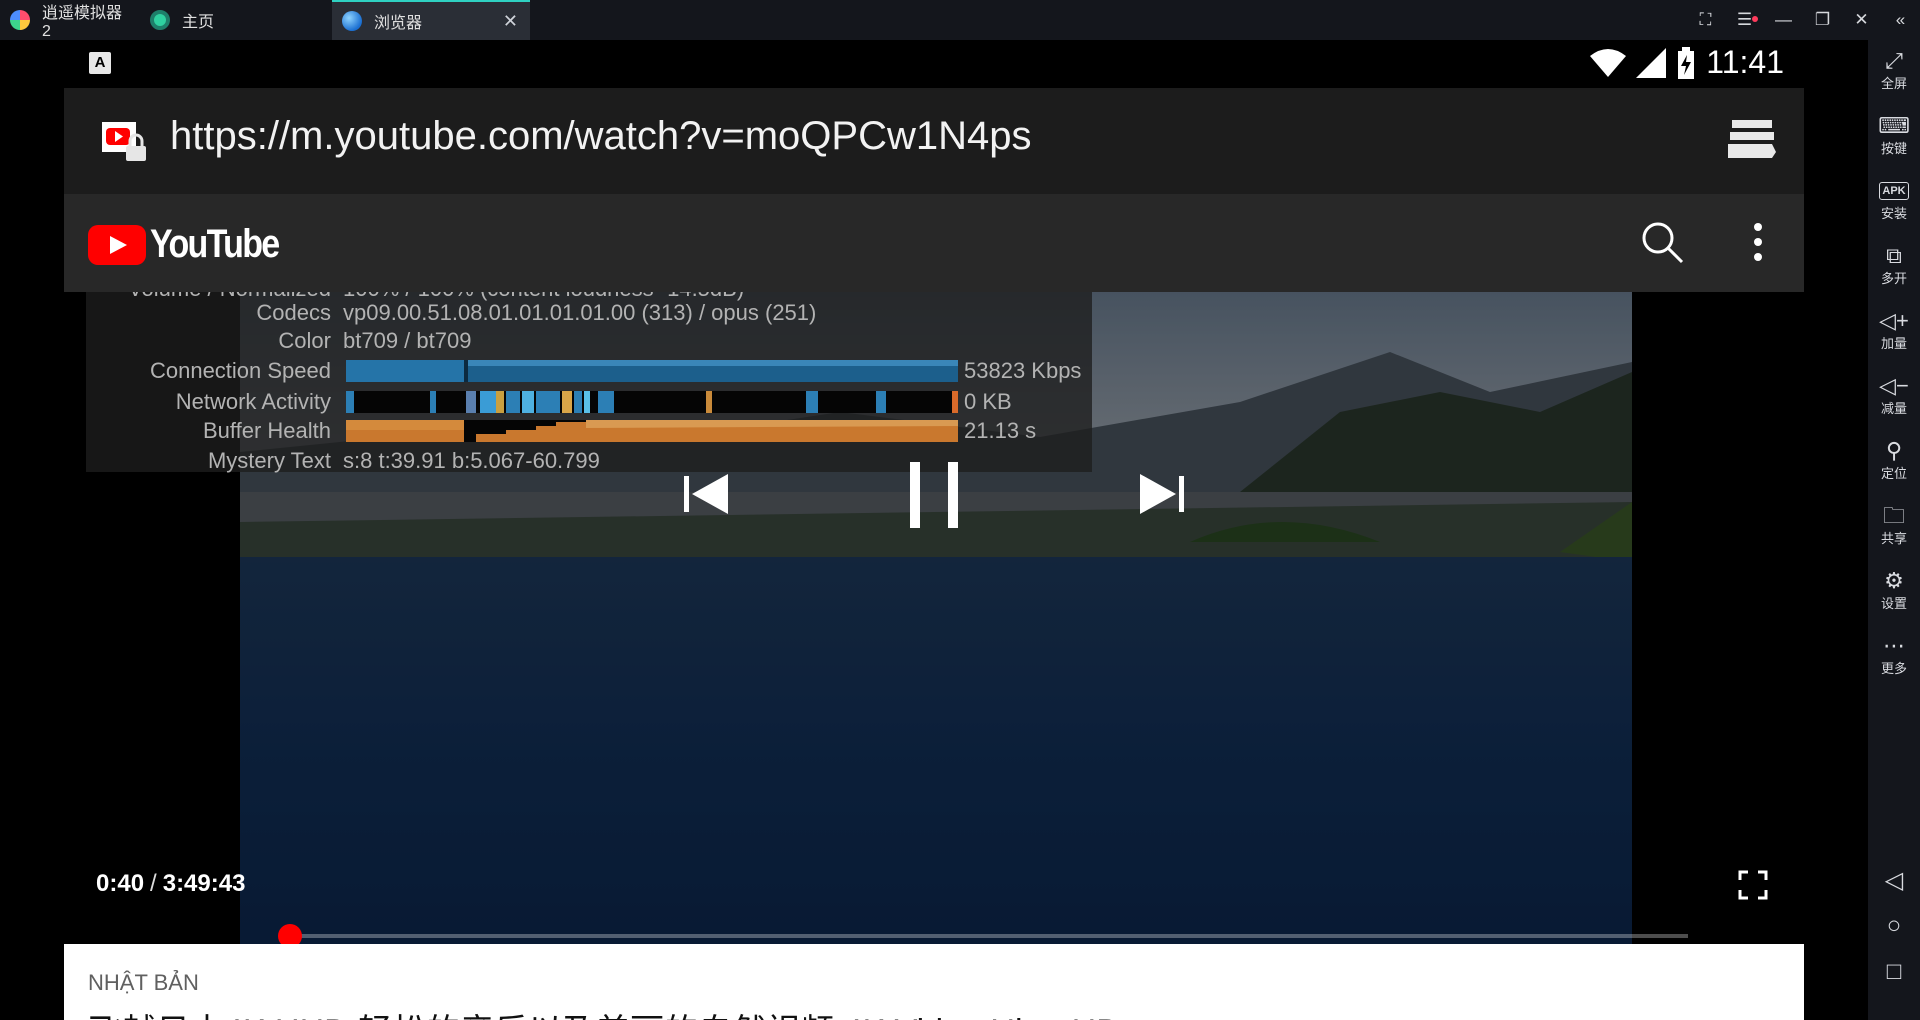  Describe the element at coordinates (1894, 450) in the screenshot. I see `location-pin-icon: ⚲` at that location.